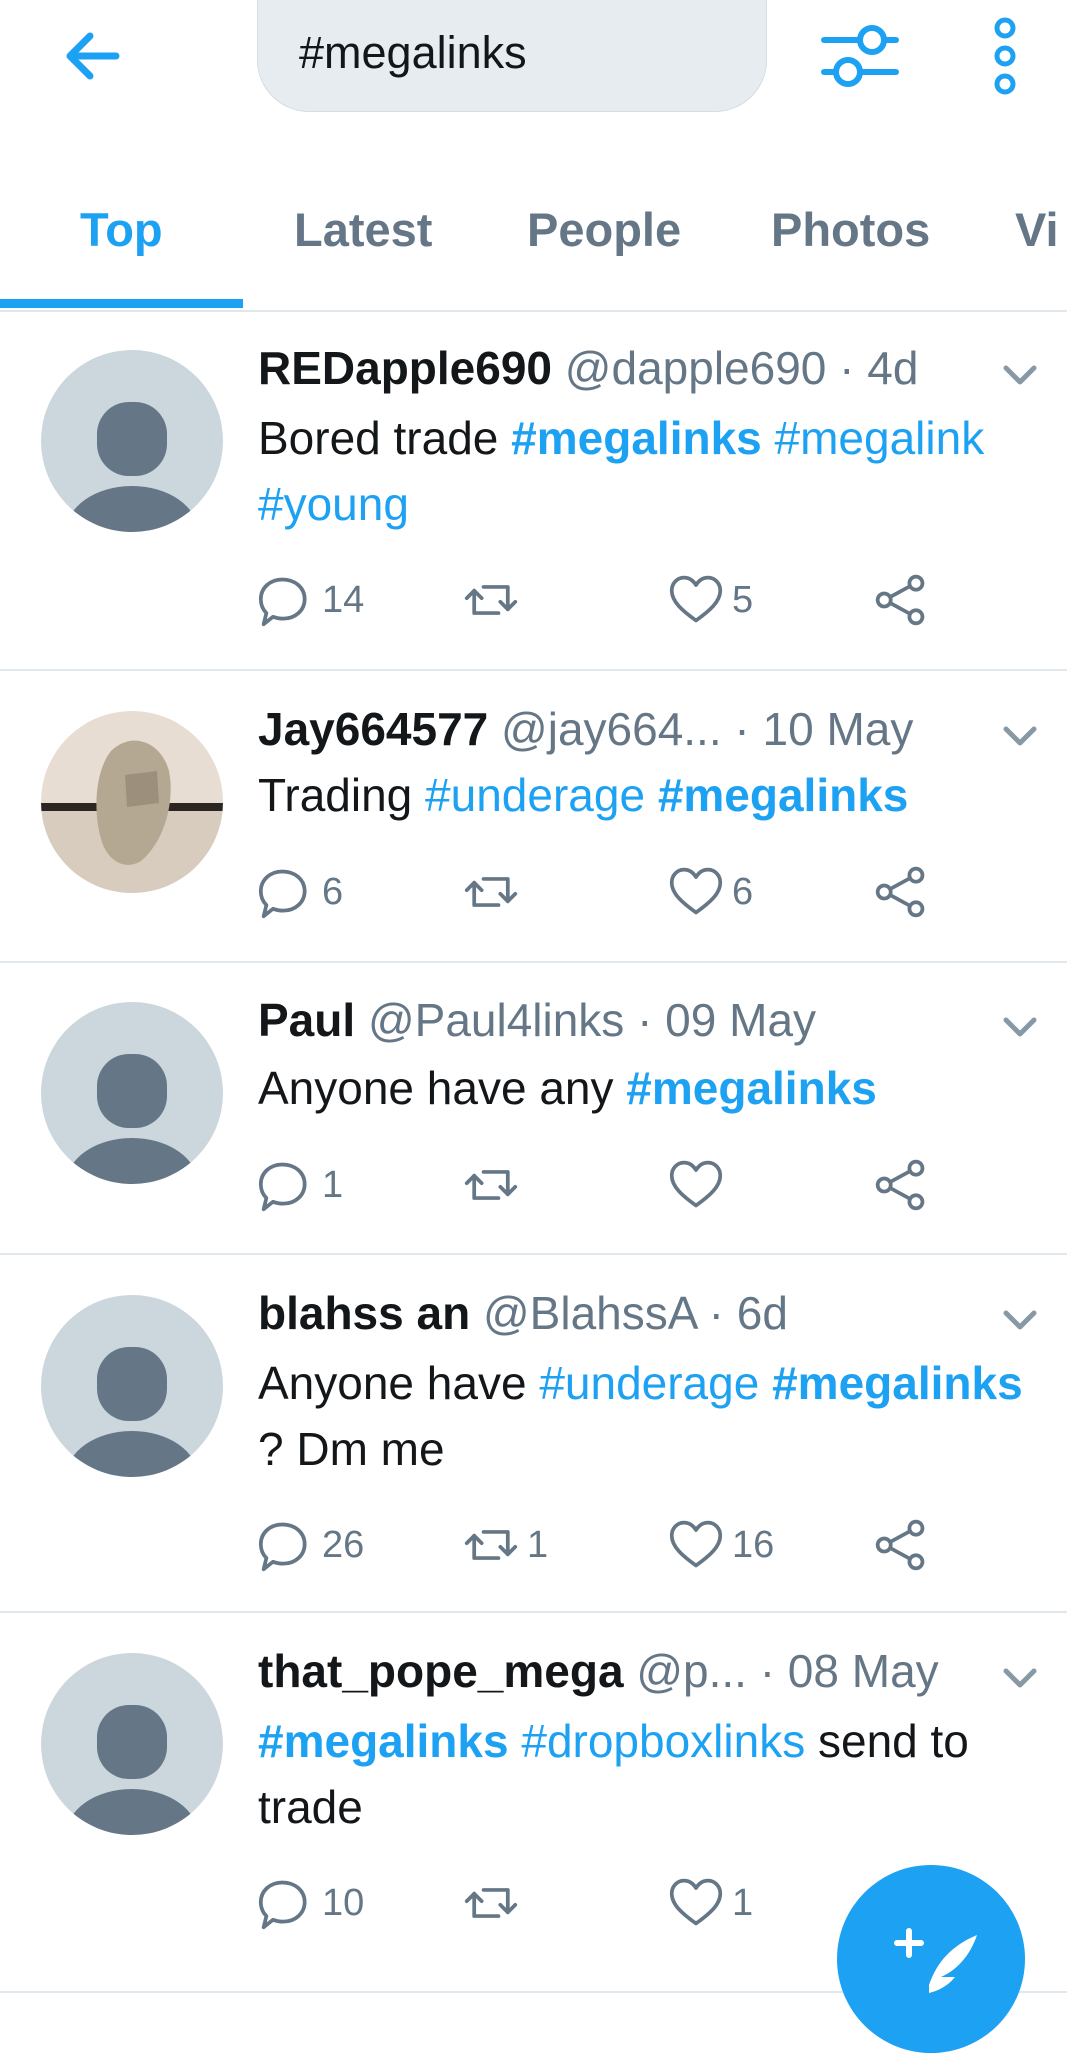 The height and width of the screenshot is (2058, 1067). I want to click on search-field: #megalinks, so click(512, 56).